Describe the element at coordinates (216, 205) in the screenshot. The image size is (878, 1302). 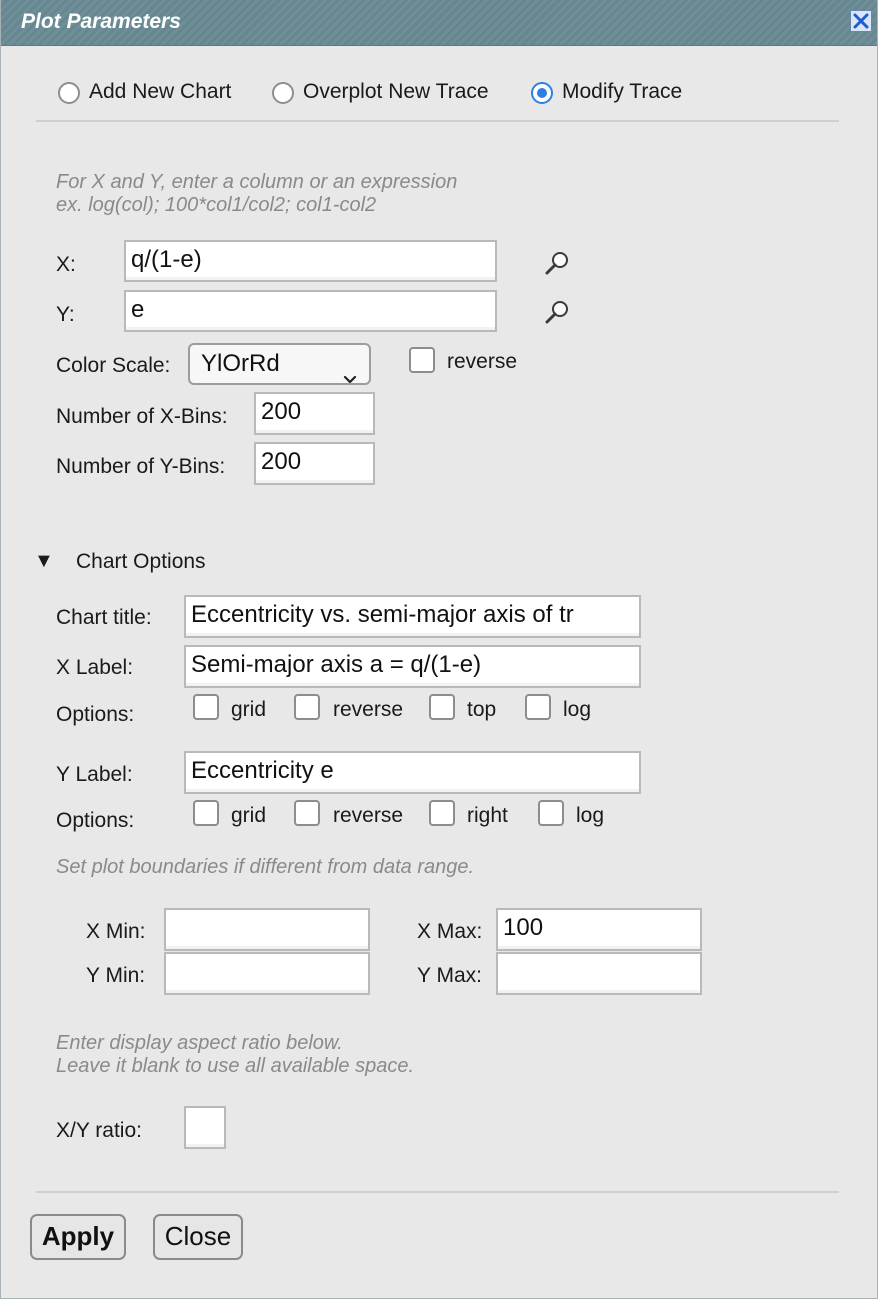
I see `xy-hint-line-2: ex. log(col); 100*col1/col2; col1-col2` at that location.